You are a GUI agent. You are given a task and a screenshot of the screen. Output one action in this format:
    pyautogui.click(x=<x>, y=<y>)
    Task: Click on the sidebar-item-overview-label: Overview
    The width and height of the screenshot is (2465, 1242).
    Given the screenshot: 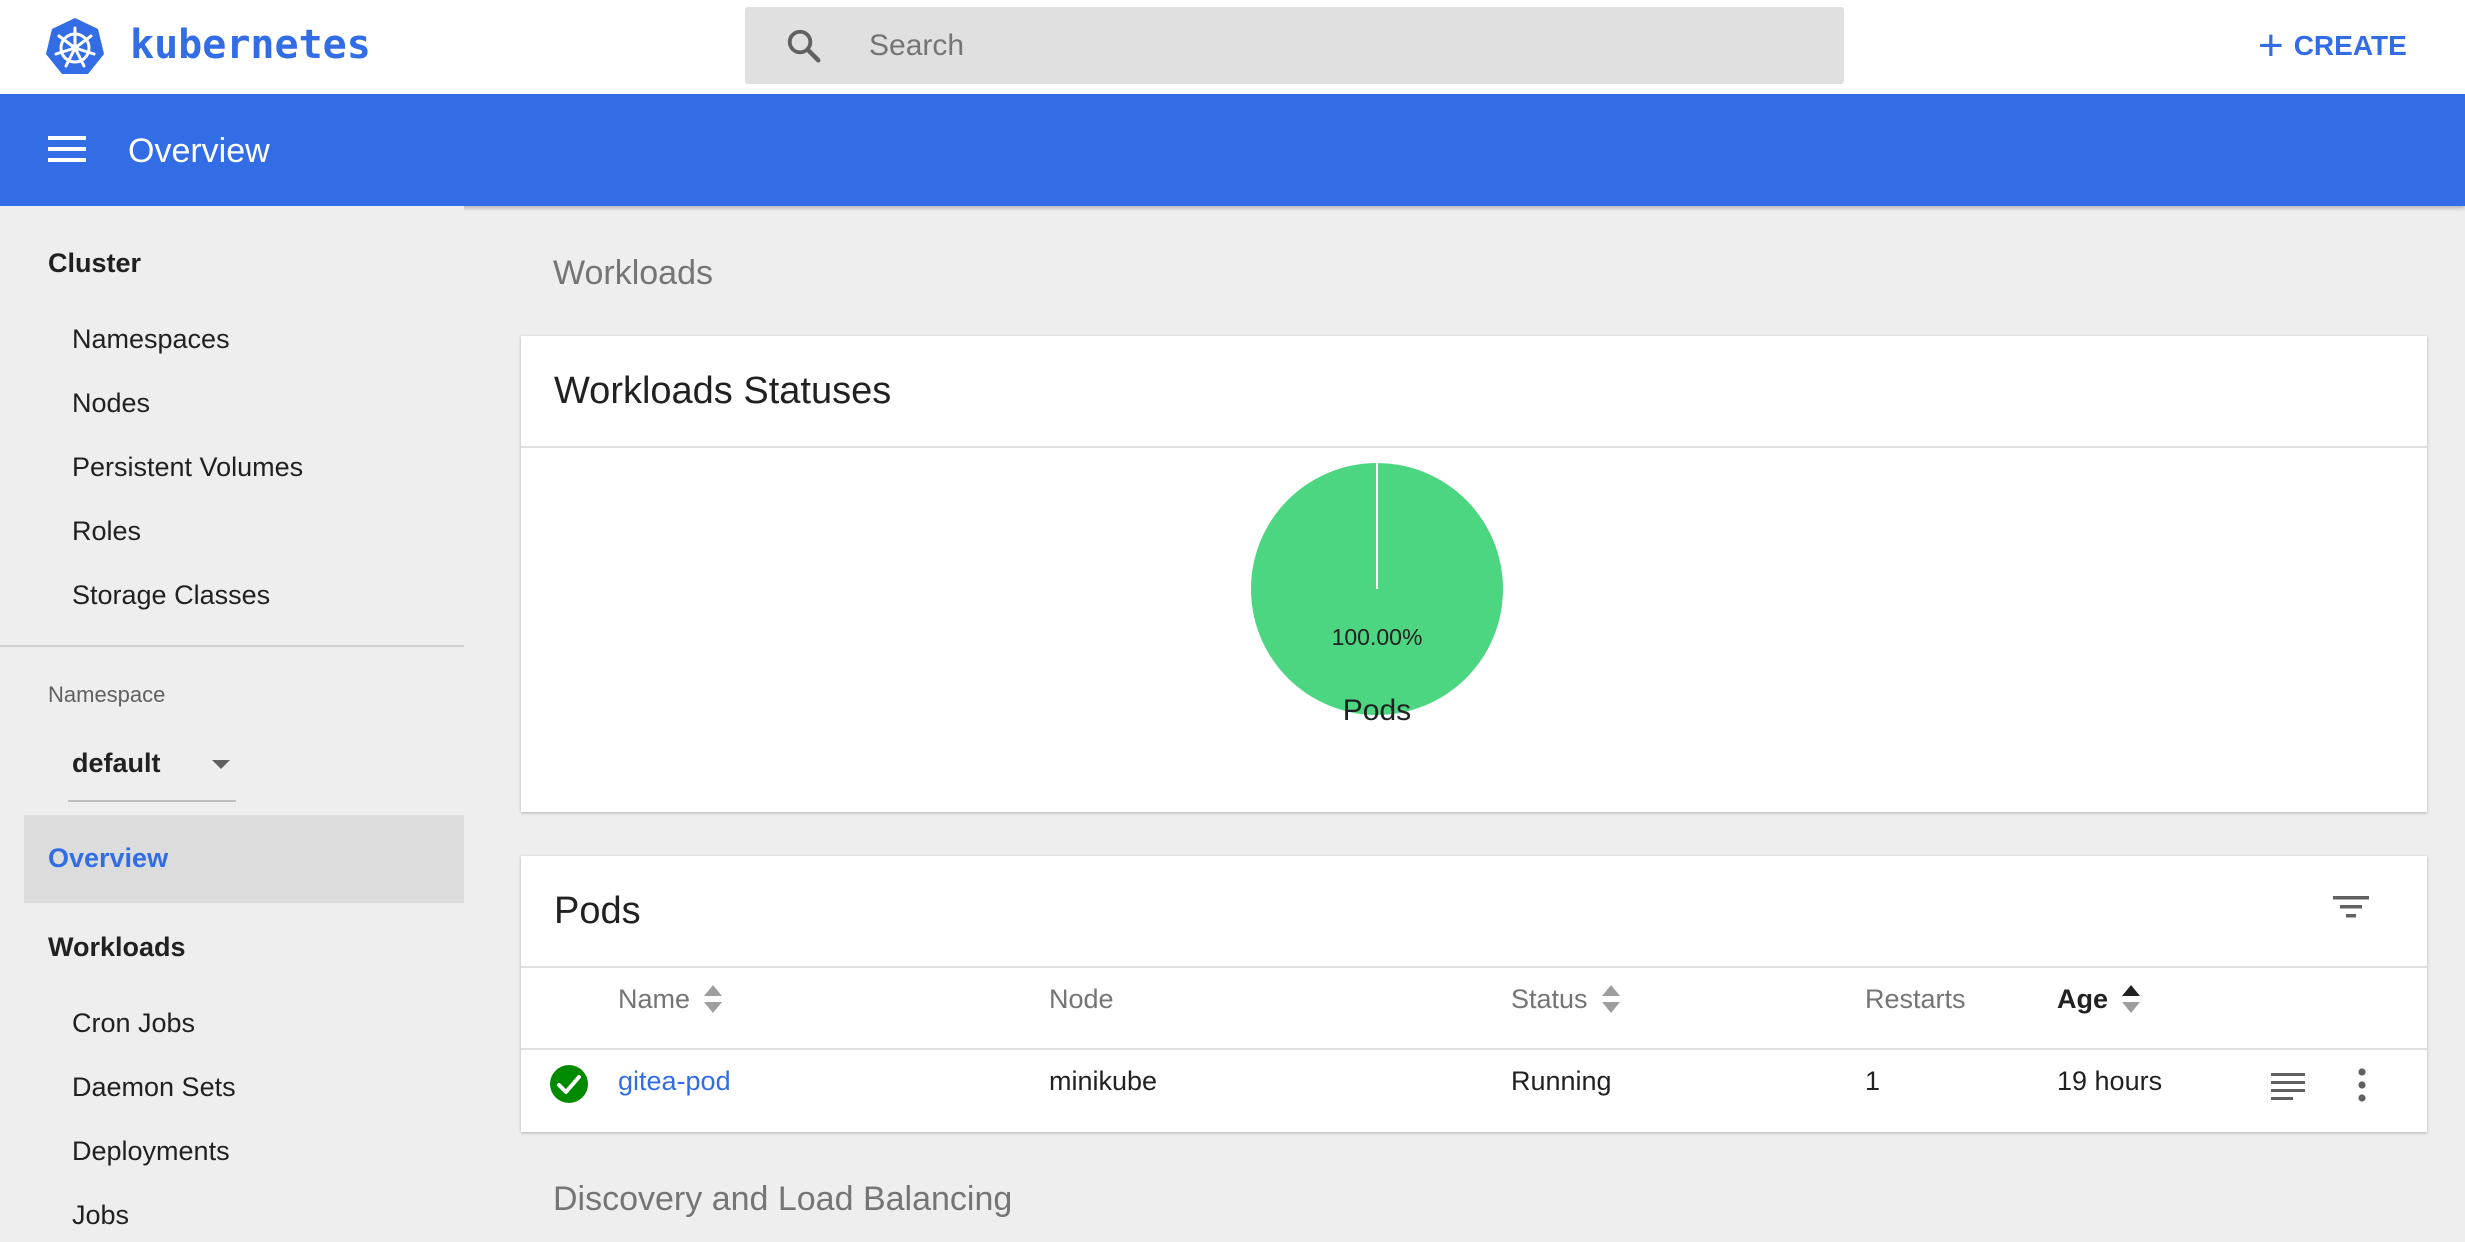 What is the action you would take?
    pyautogui.click(x=108, y=858)
    